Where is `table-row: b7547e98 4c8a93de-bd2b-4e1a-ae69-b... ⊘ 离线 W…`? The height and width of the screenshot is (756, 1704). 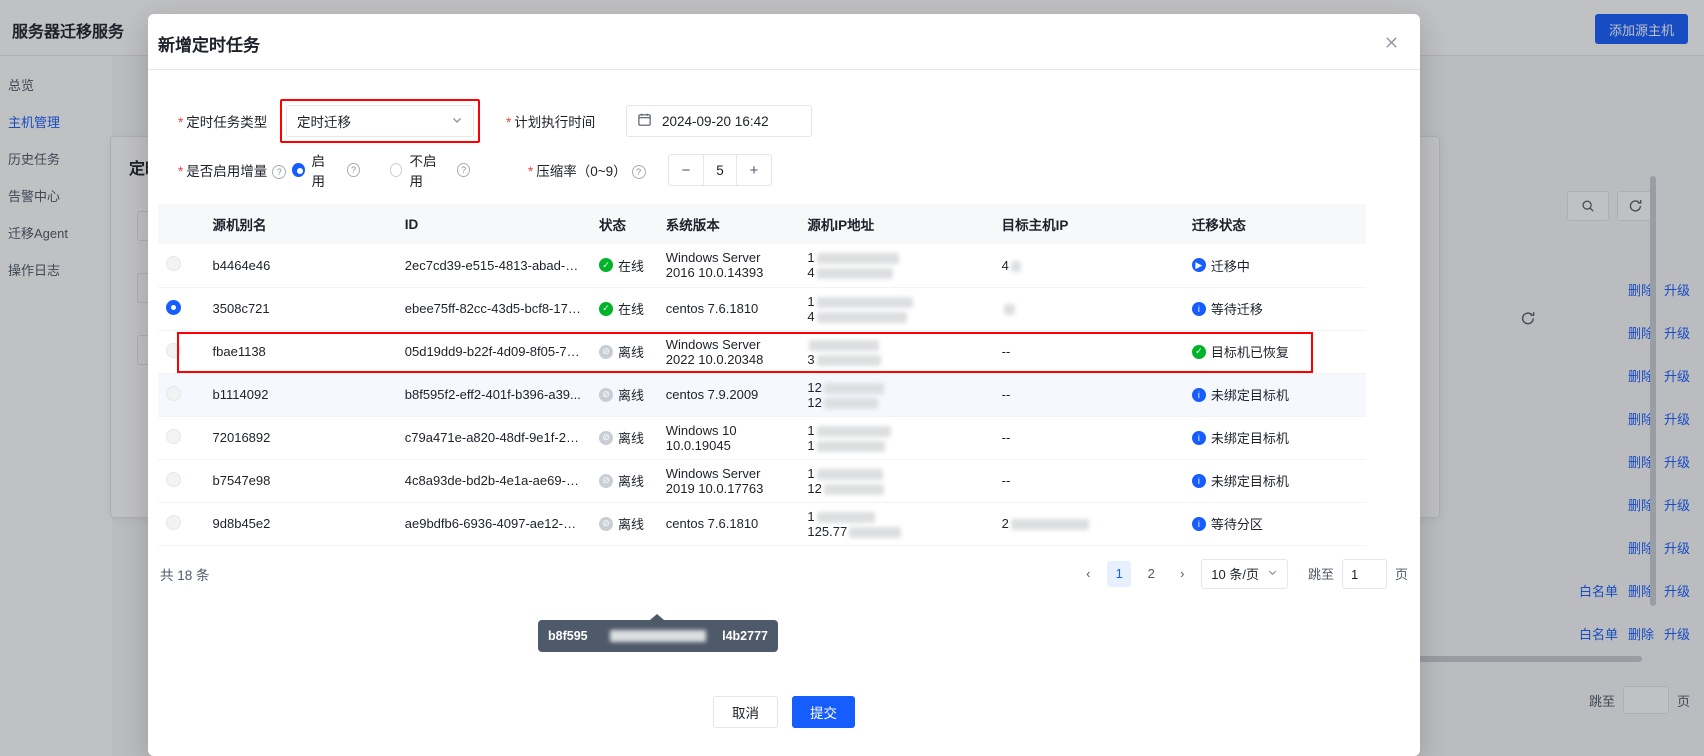 table-row: b7547e98 4c8a93de-bd2b-4e1a-ae69-b... ⊘ 离线 W… is located at coordinates (762, 481).